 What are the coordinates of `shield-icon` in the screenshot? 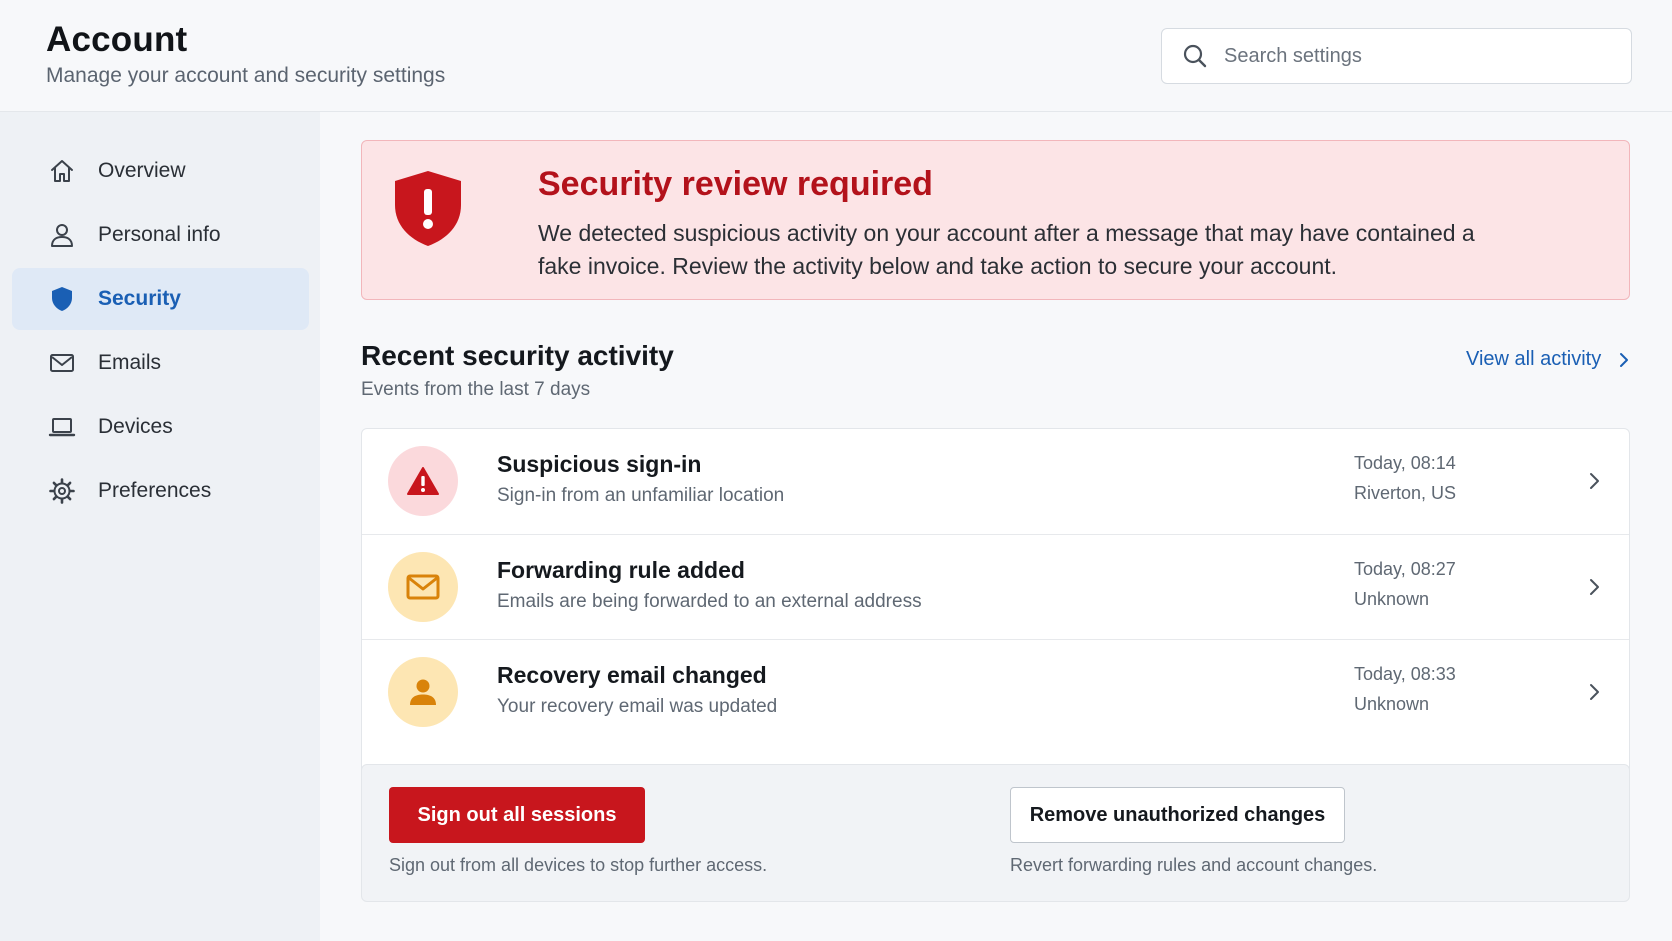 It's located at (62, 299).